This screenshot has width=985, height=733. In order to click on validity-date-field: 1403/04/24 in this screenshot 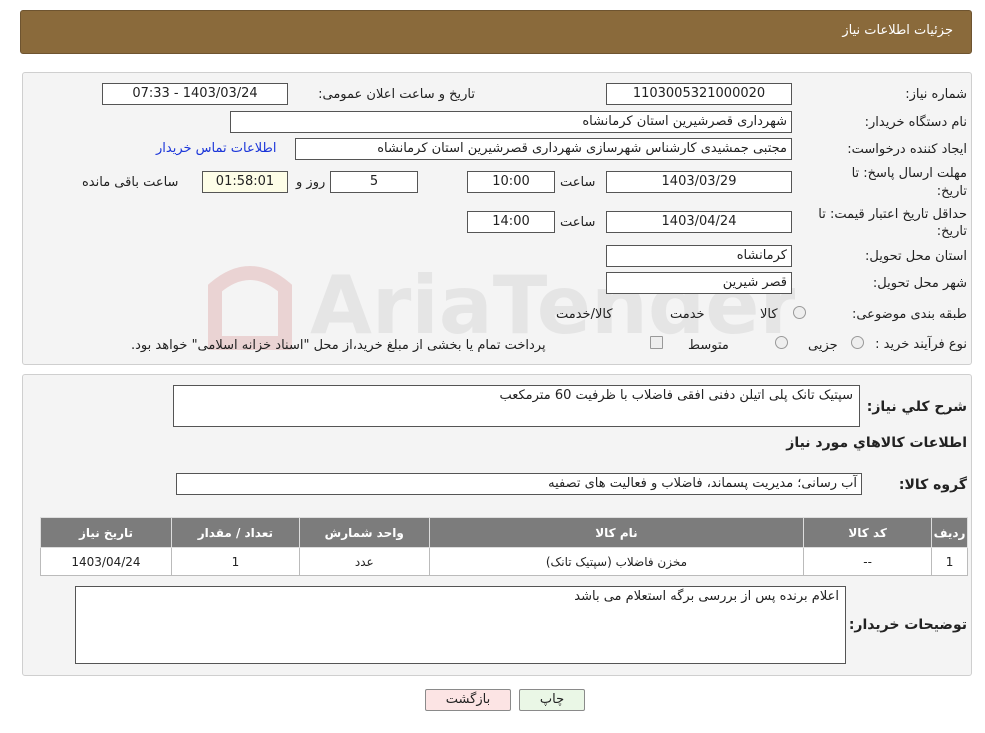, I will do `click(699, 222)`.